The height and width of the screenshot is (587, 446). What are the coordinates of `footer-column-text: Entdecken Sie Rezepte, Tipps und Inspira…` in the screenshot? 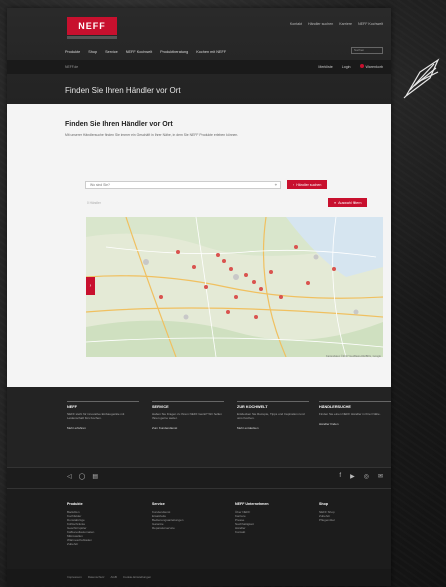 It's located at (271, 416).